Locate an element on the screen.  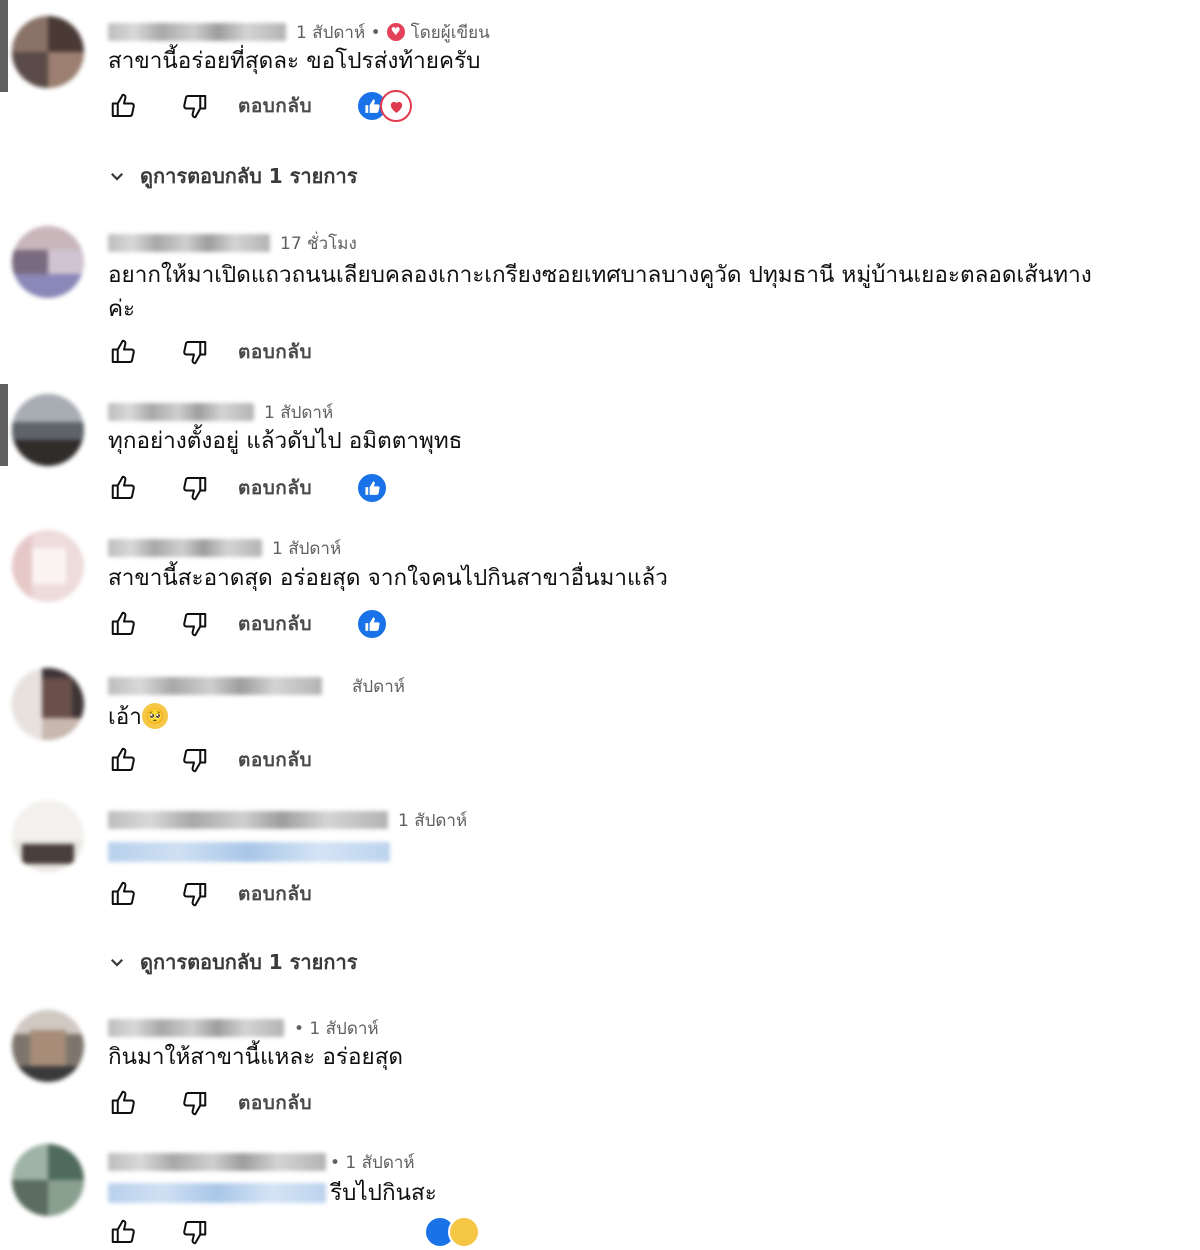
comment-time: 17 ชั่วโมง is located at coordinates (318, 243).